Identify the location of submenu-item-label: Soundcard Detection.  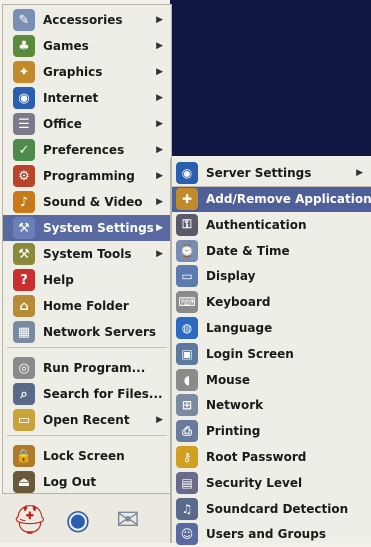
(277, 508).